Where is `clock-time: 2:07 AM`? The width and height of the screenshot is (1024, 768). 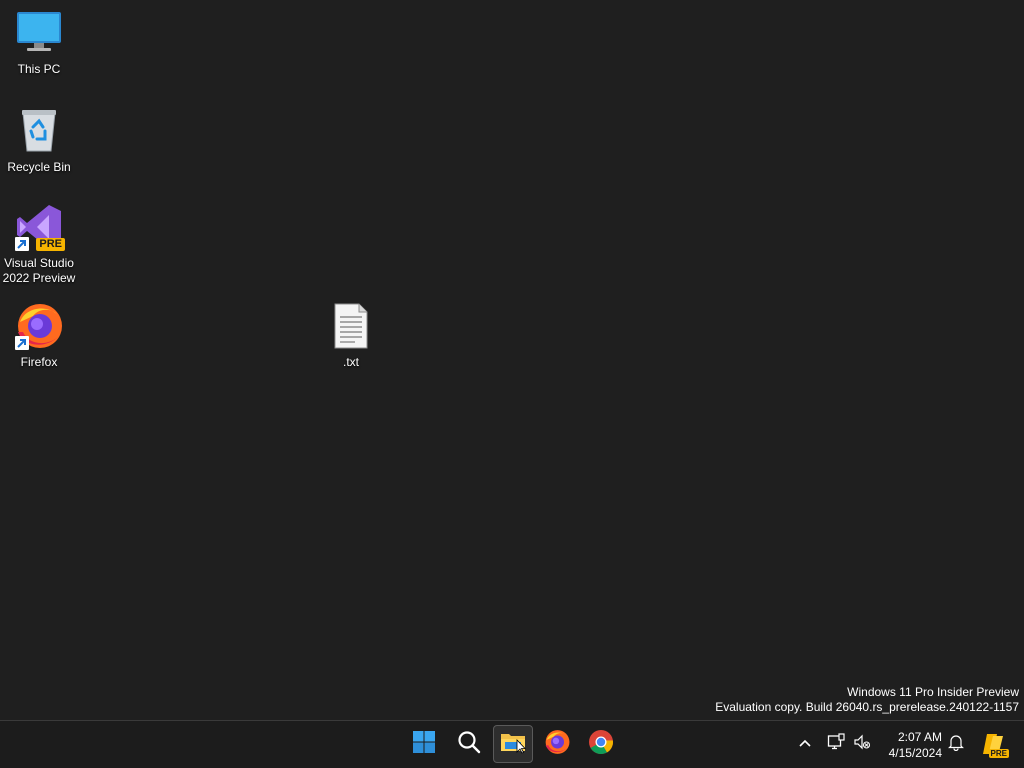
clock-time: 2:07 AM is located at coordinates (919, 737).